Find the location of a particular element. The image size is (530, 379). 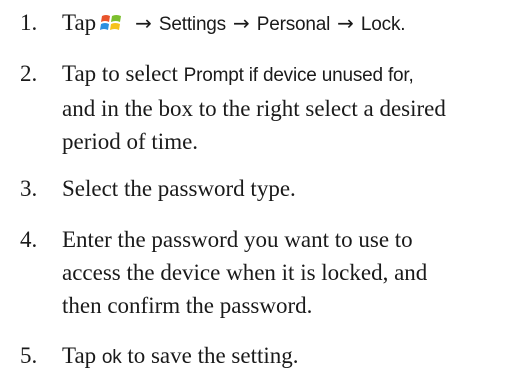

windows-start-icon is located at coordinates (111, 23).